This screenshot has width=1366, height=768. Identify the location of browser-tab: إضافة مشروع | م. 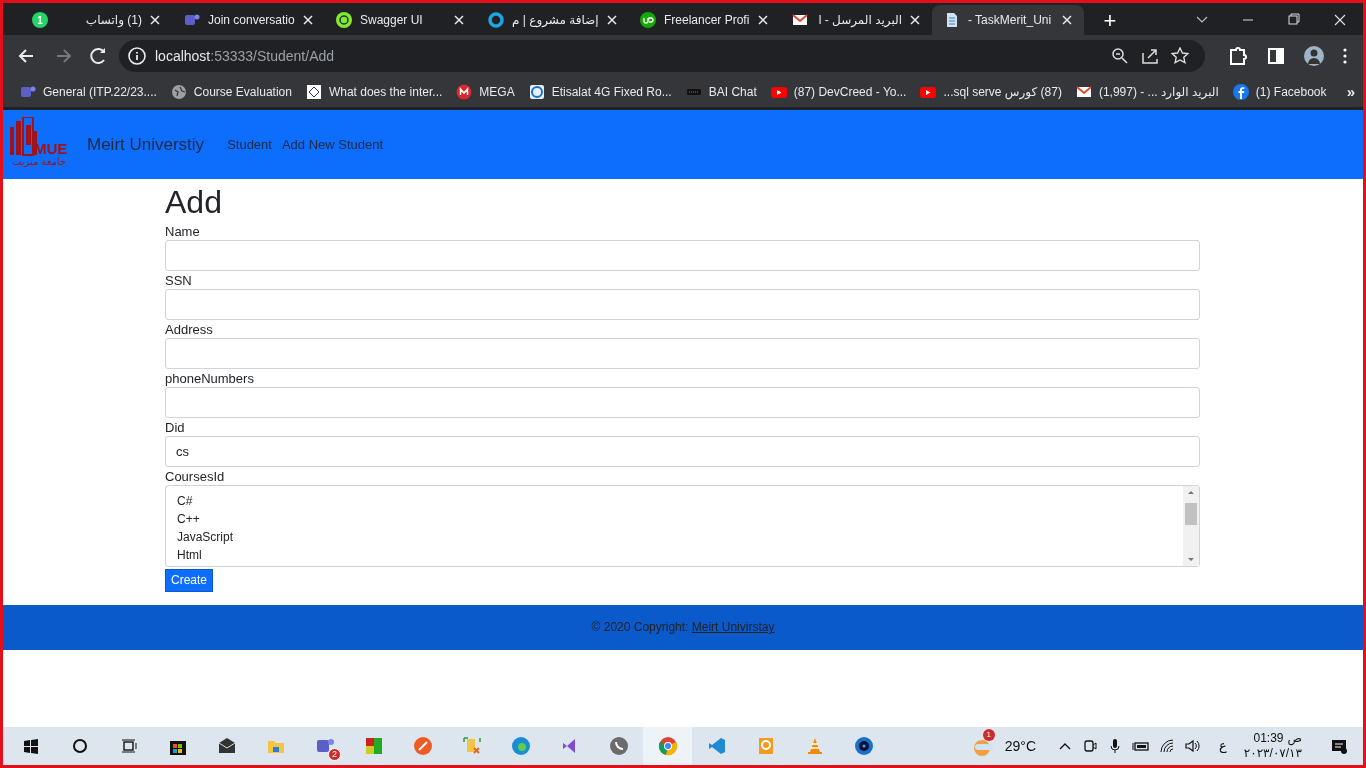
(552, 20).